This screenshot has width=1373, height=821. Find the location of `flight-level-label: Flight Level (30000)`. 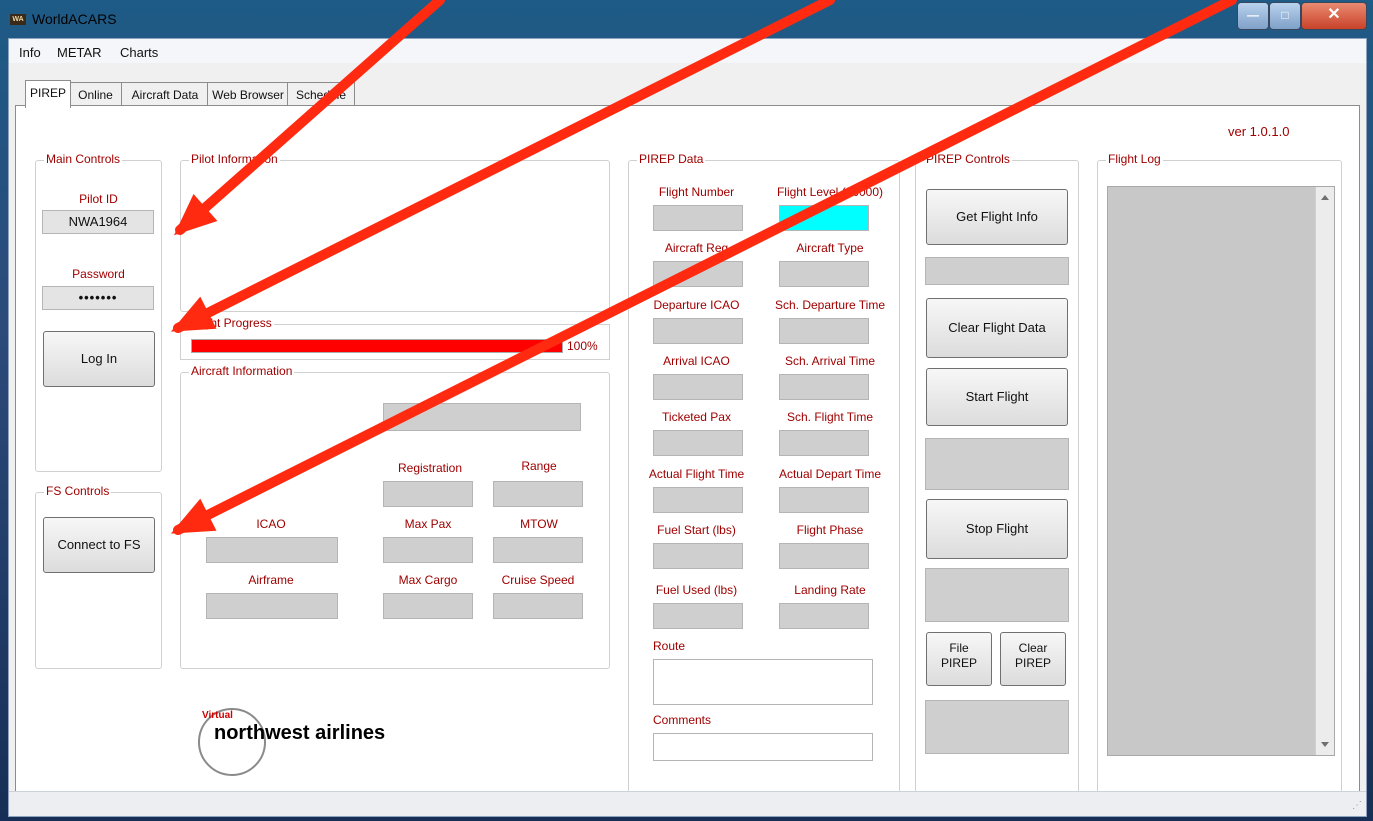

flight-level-label: Flight Level (30000) is located at coordinates (830, 192).